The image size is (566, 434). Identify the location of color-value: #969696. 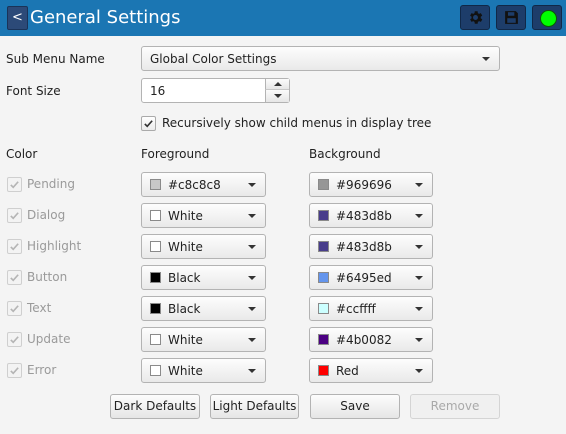
(364, 185).